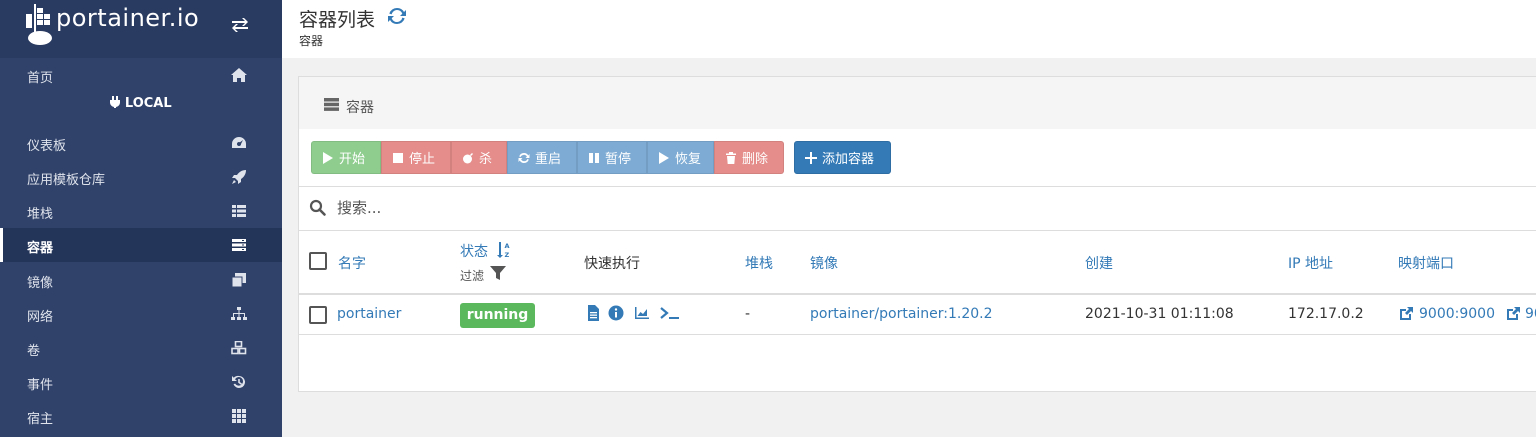 The image size is (1536, 437). I want to click on th-list-icon, so click(239, 211).